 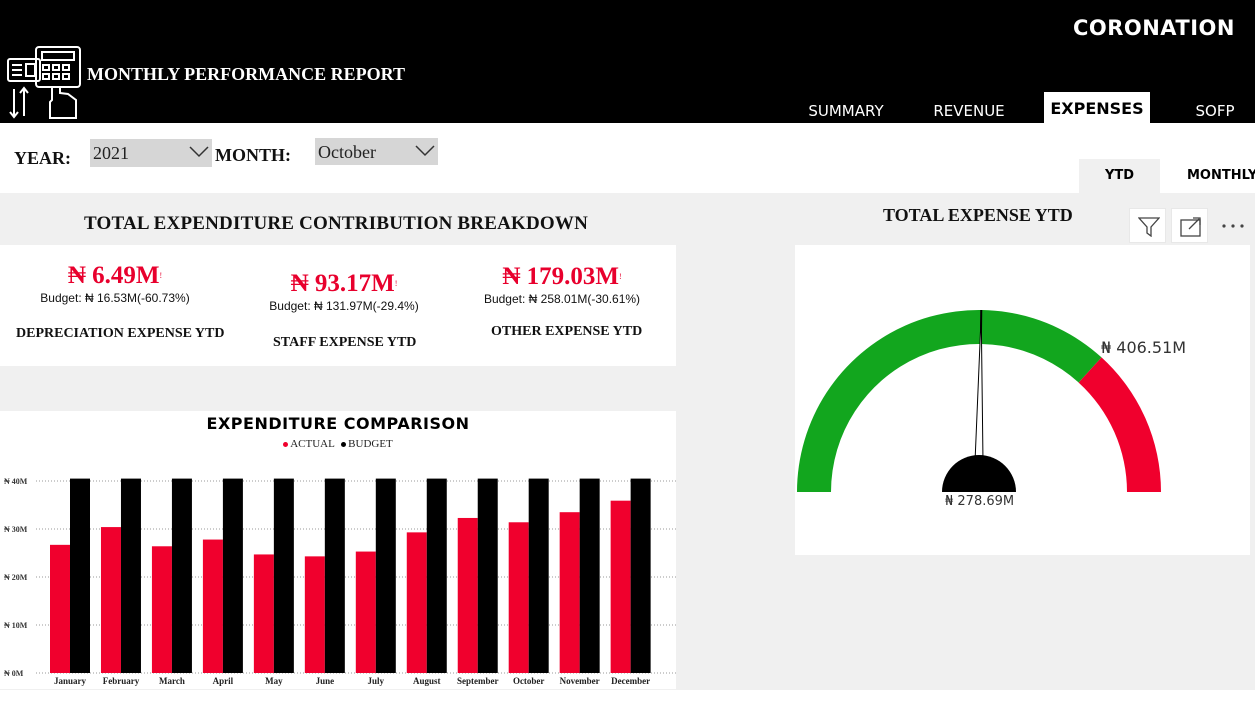 What do you see at coordinates (16, 481) in the screenshot?
I see `y-tick-label: ₦ 40M` at bounding box center [16, 481].